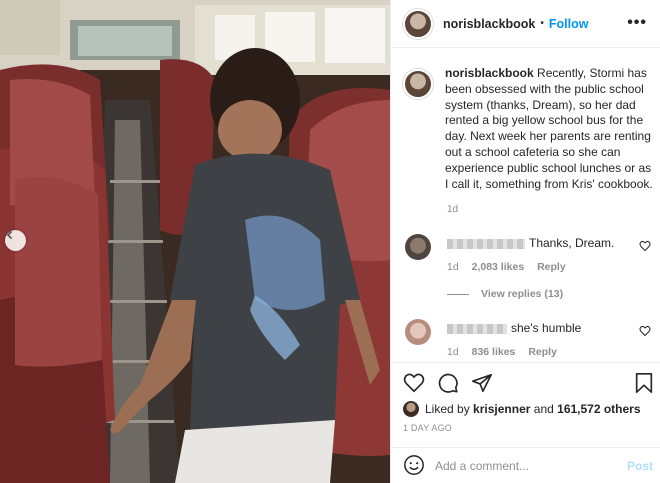  I want to click on action-icons, so click(454, 384).